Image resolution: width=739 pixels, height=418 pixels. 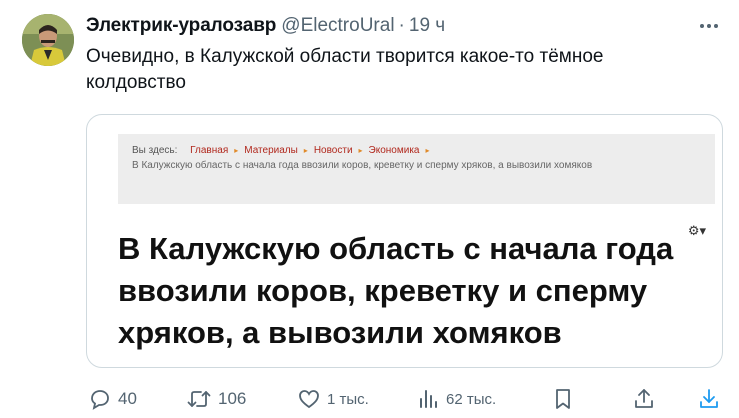 I want to click on download-button, so click(x=709, y=399).